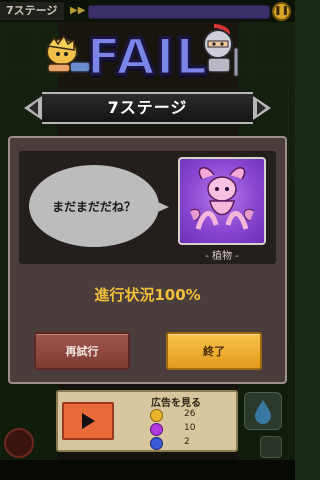 Image resolution: width=320 pixels, height=480 pixels. Describe the element at coordinates (32, 11) in the screenshot. I see `stage-indicator: 7ステージ` at that location.